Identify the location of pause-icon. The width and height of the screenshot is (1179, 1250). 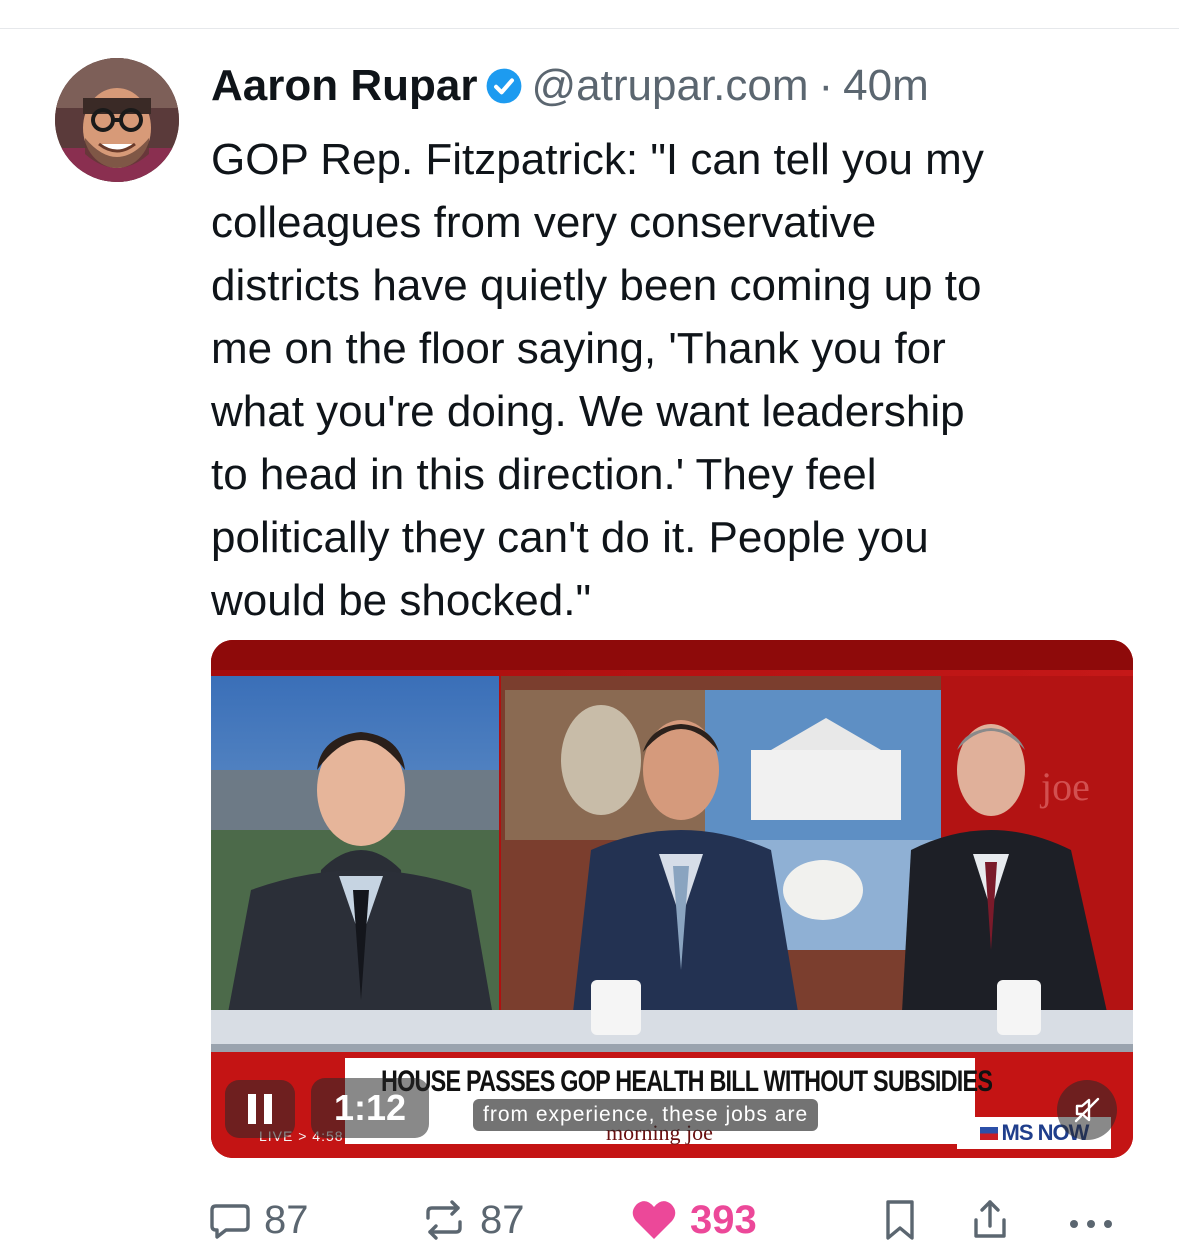
(260, 1109).